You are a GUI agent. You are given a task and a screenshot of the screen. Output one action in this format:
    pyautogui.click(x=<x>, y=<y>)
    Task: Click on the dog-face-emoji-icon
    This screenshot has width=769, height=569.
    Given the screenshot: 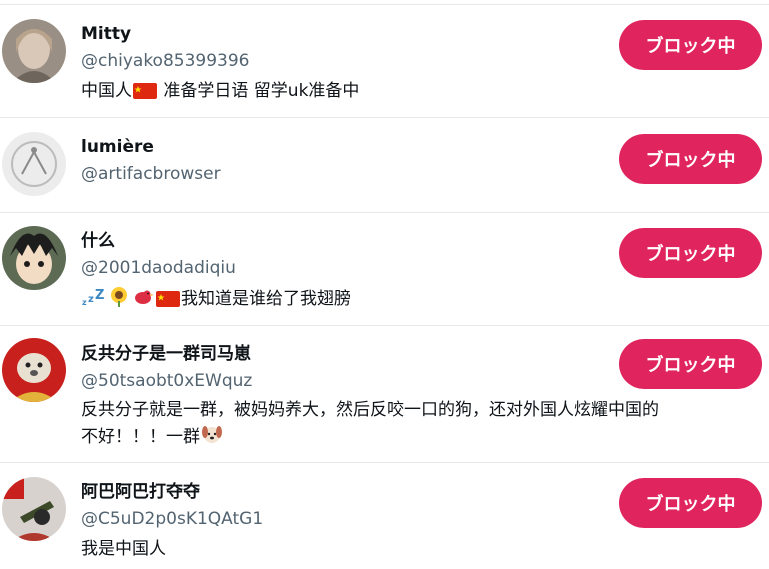 What is the action you would take?
    pyautogui.click(x=212, y=438)
    